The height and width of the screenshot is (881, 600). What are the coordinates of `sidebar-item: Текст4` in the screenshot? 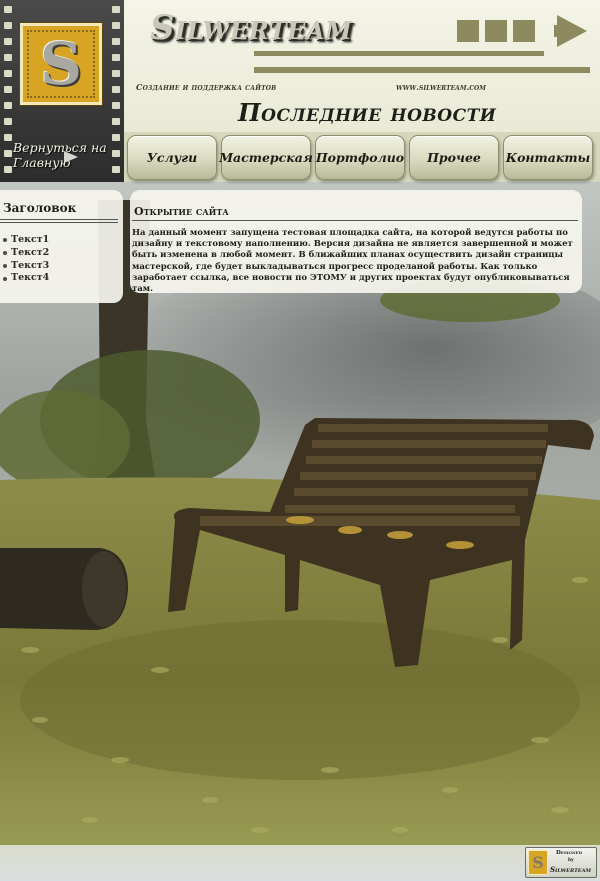 It's located at (26, 278).